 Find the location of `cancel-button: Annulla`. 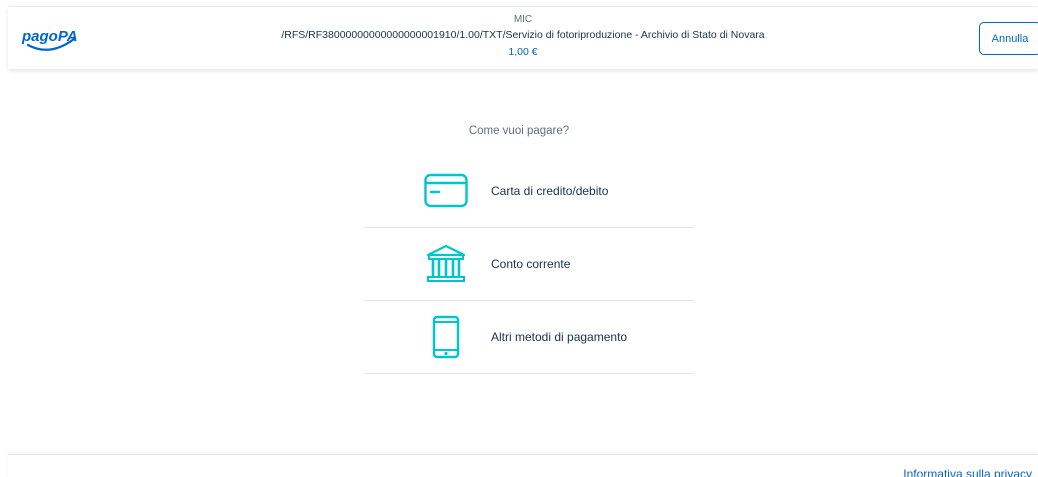

cancel-button: Annulla is located at coordinates (1008, 38).